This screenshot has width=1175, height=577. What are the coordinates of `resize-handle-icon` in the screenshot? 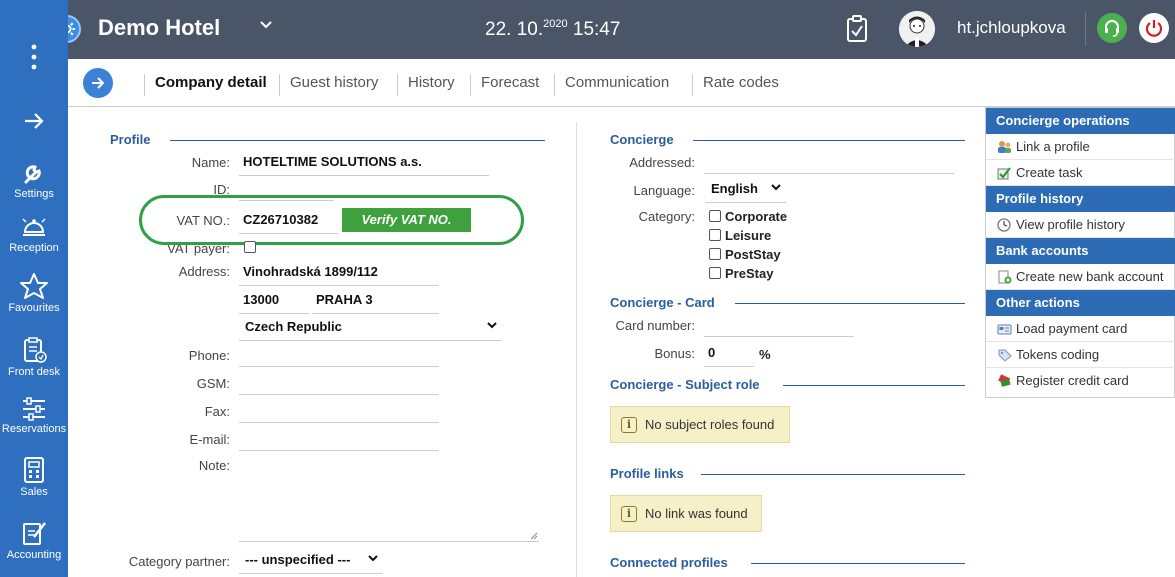 It's located at (534, 536).